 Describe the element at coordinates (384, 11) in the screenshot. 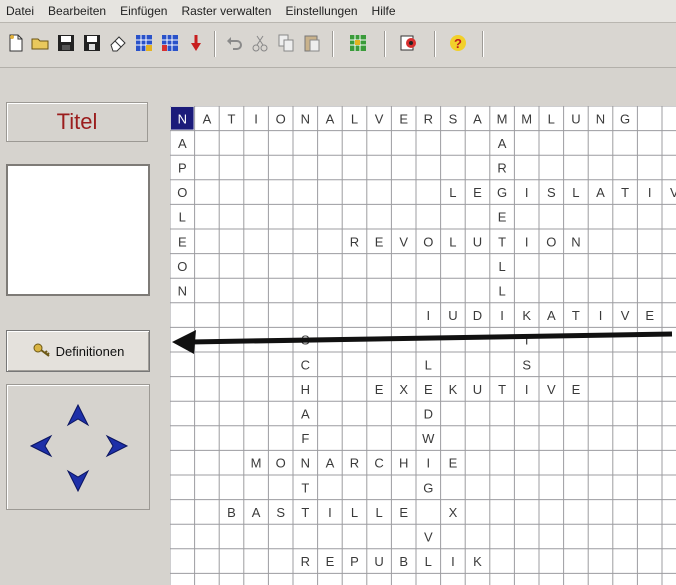

I see `menu-hilfe: Hilfe` at that location.